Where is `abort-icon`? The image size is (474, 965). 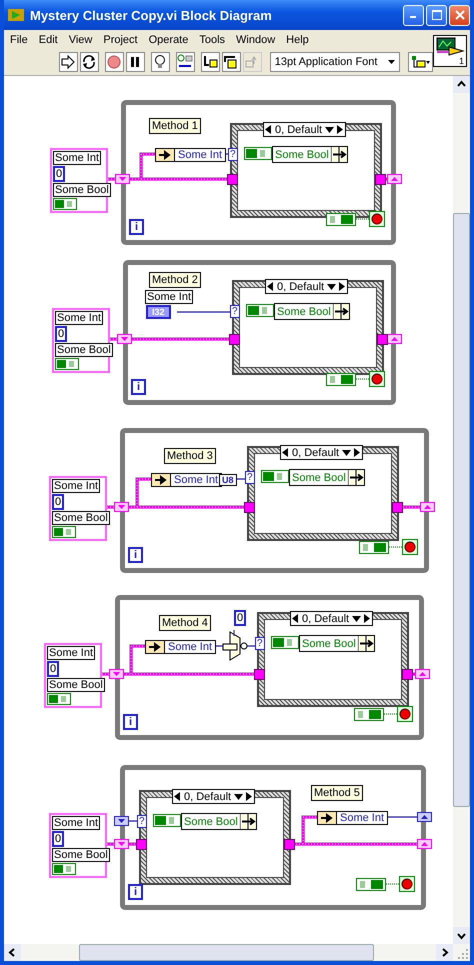
abort-icon is located at coordinates (114, 62).